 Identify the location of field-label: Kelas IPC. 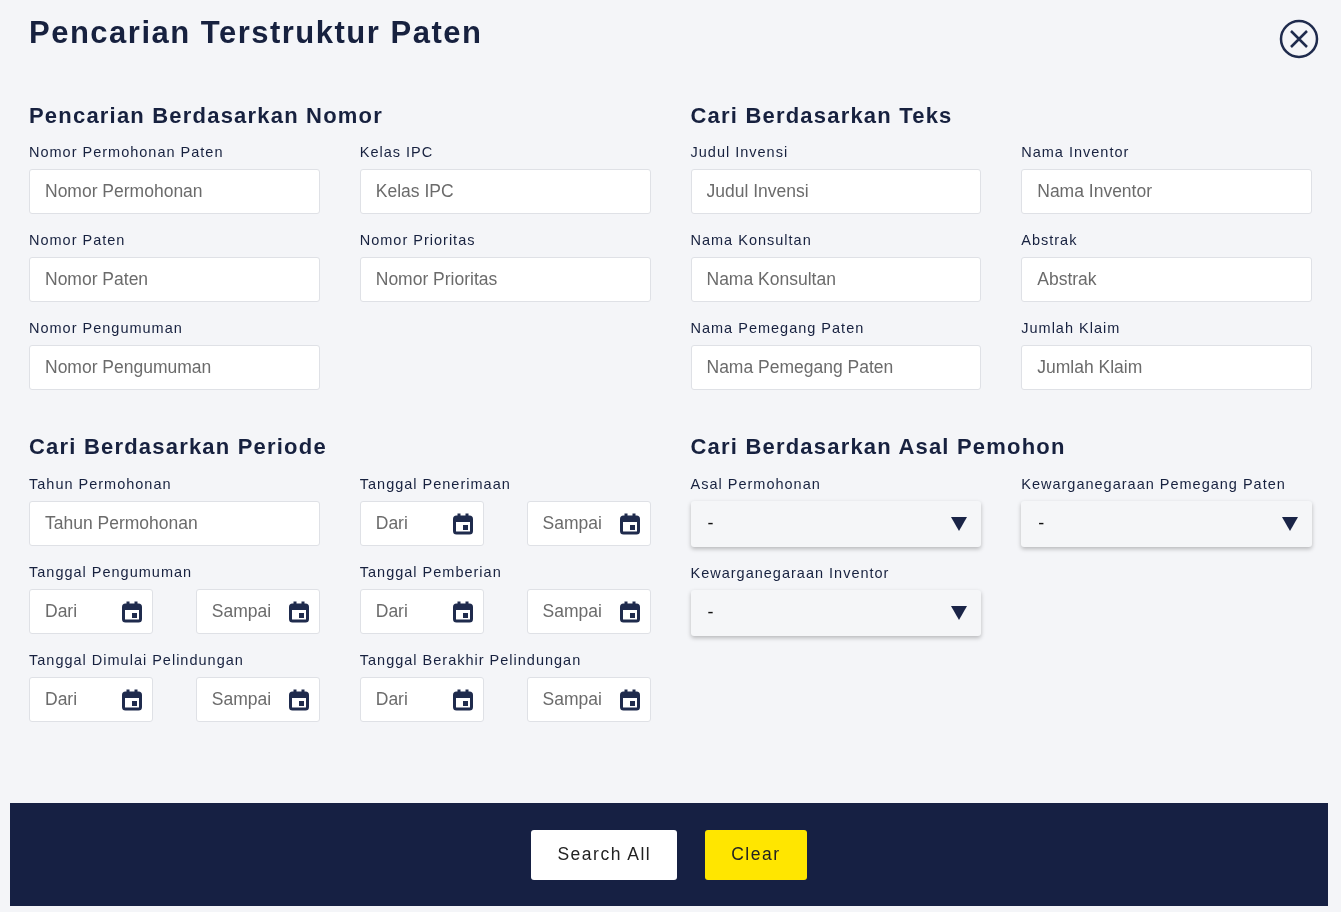
(397, 152).